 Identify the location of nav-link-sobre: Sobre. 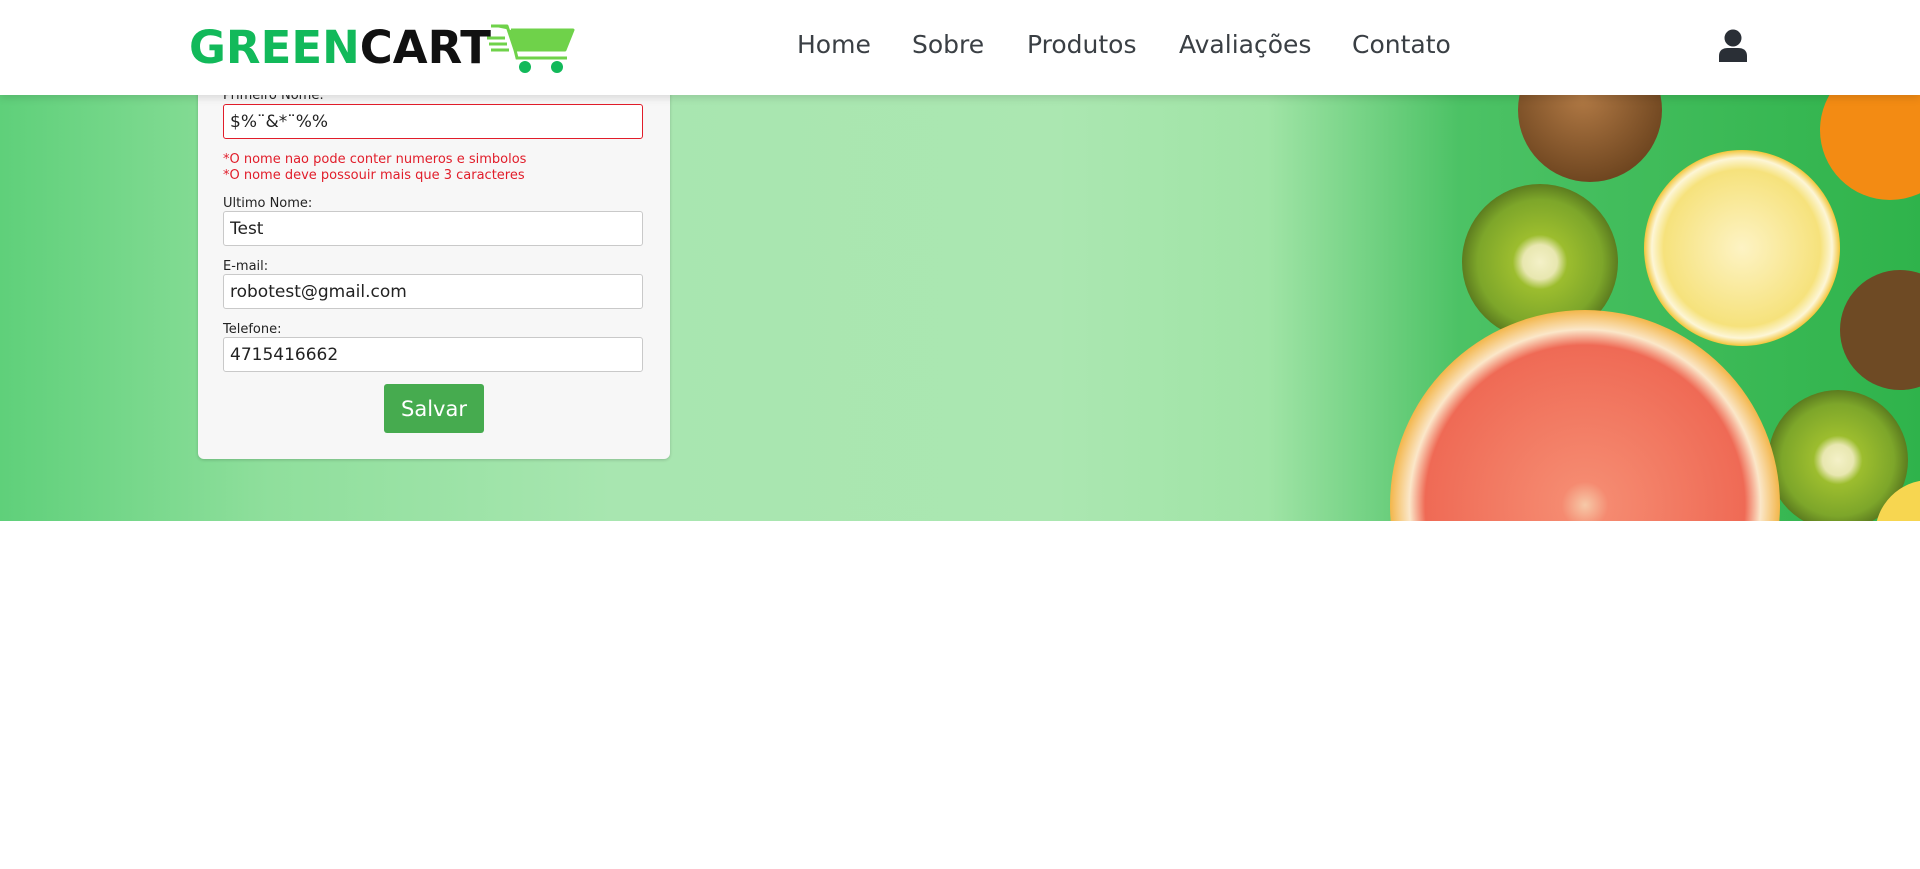
(948, 44).